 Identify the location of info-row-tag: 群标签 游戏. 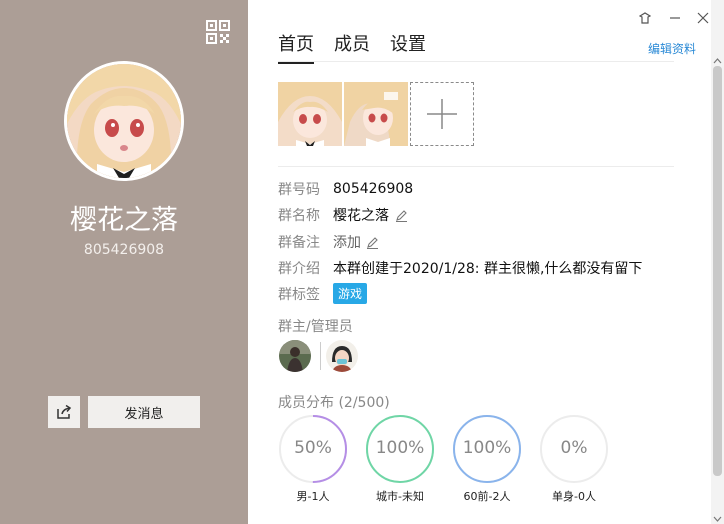
(323, 293).